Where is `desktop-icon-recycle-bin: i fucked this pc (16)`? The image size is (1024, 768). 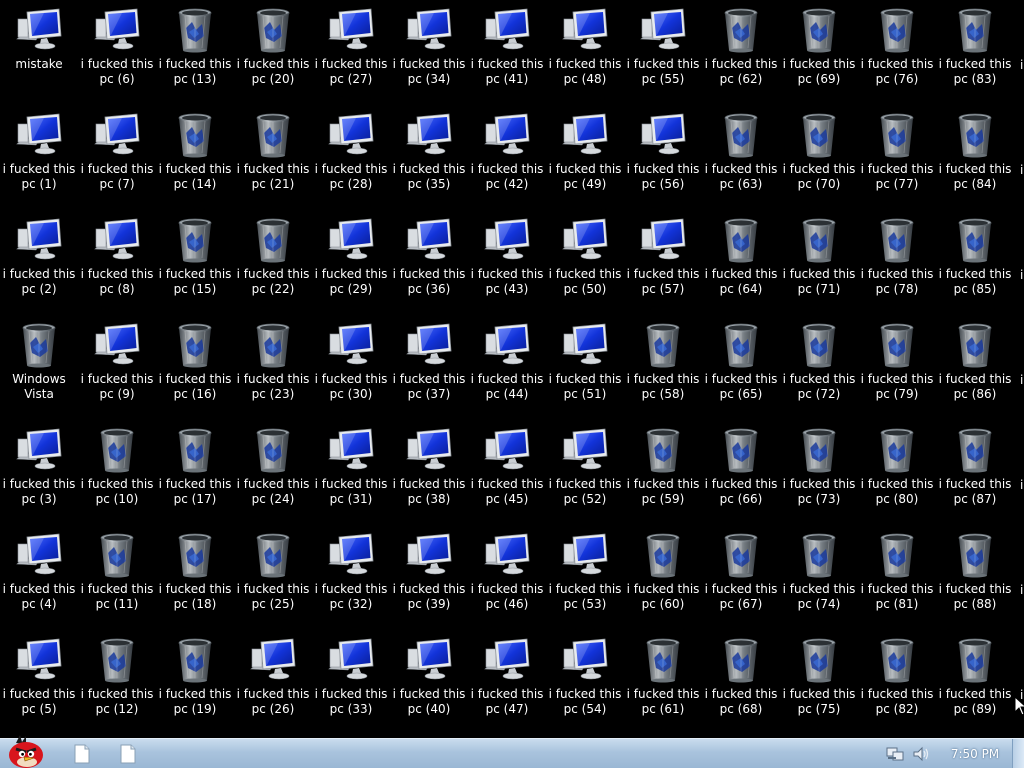
desktop-icon-recycle-bin: i fucked this pc (16) is located at coordinates (195, 363).